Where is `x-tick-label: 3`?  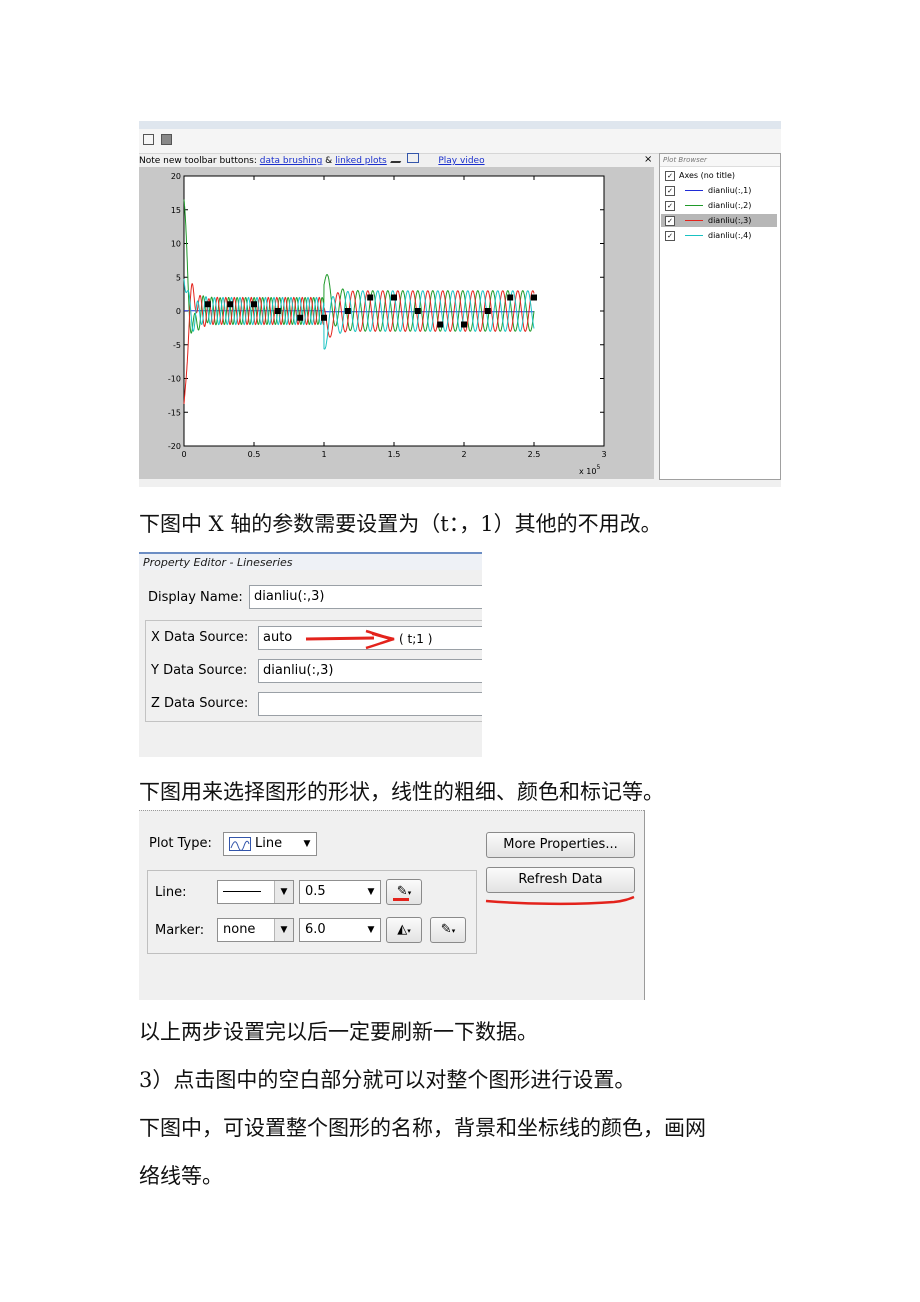 x-tick-label: 3 is located at coordinates (603, 454).